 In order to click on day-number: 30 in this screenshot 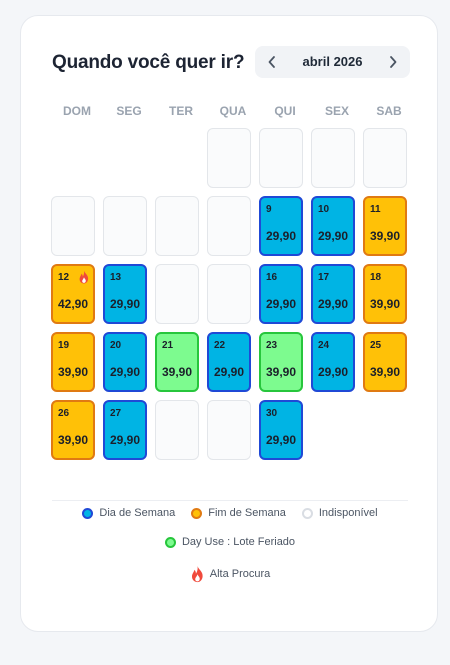, I will do `click(272, 413)`.